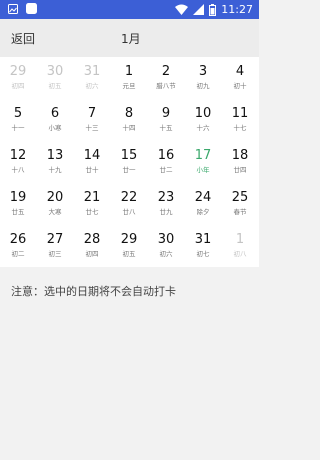  What do you see at coordinates (92, 204) in the screenshot?
I see `calendar-day-cell: 21 廿七` at bounding box center [92, 204].